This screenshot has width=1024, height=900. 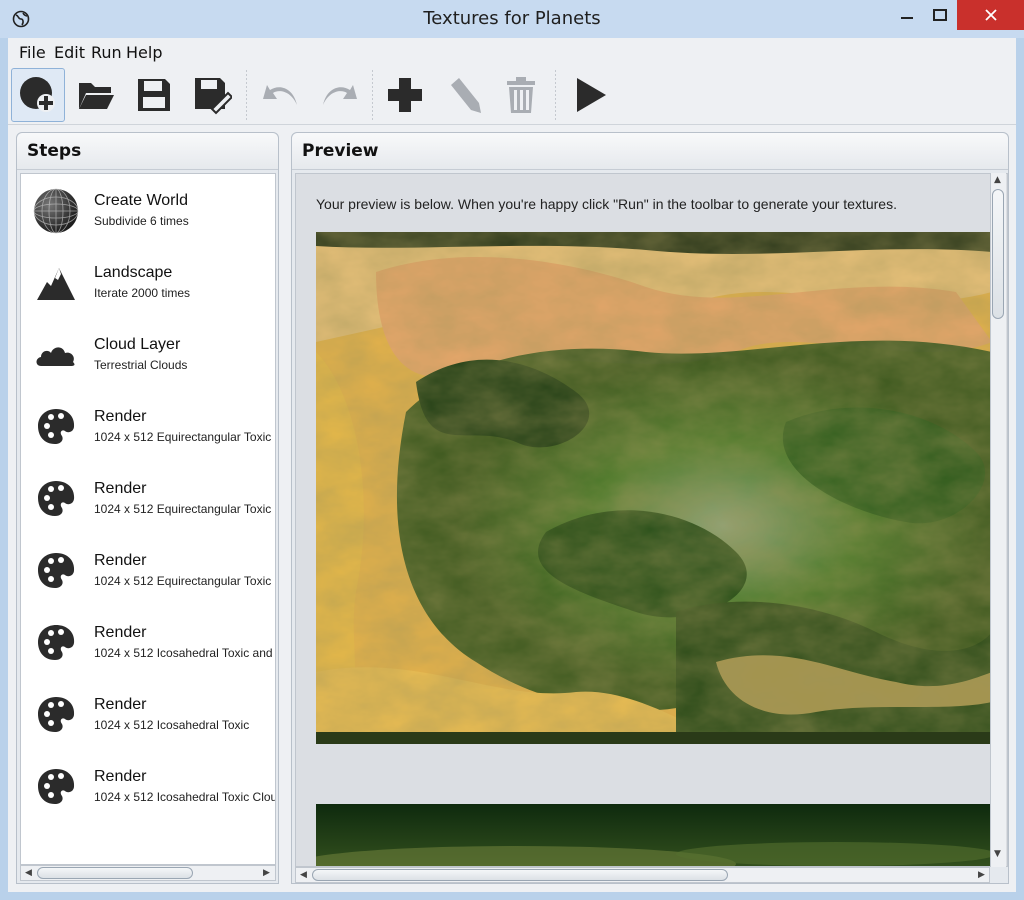 I want to click on maximize-icon, so click(x=940, y=15).